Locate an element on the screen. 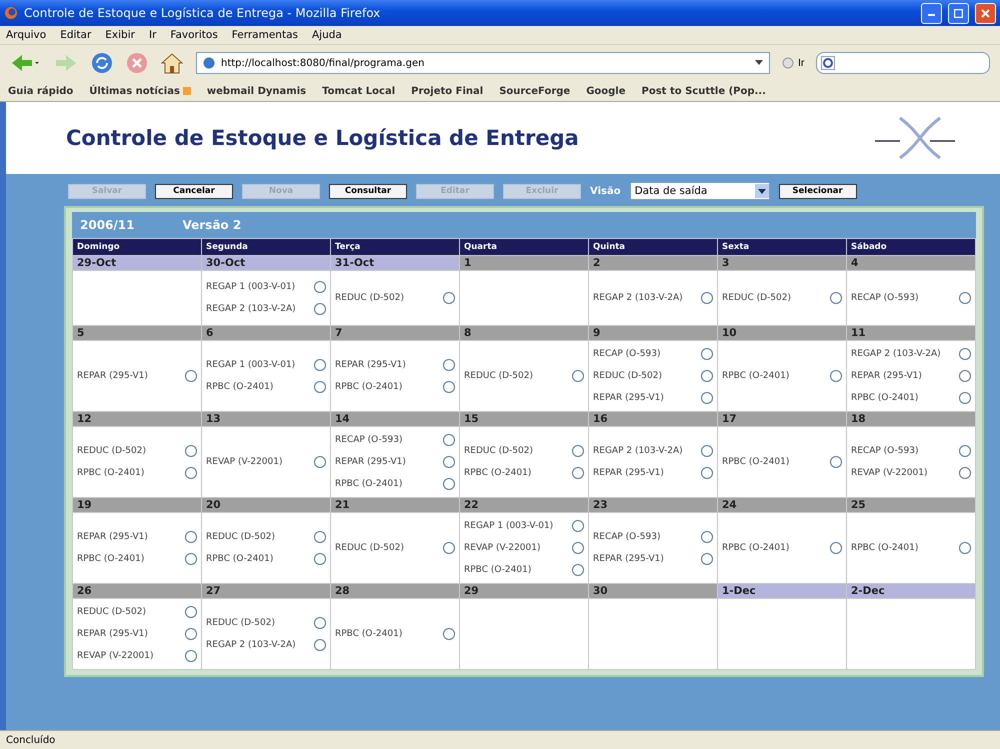 The image size is (1000, 749). menu-item: Ir is located at coordinates (152, 35).